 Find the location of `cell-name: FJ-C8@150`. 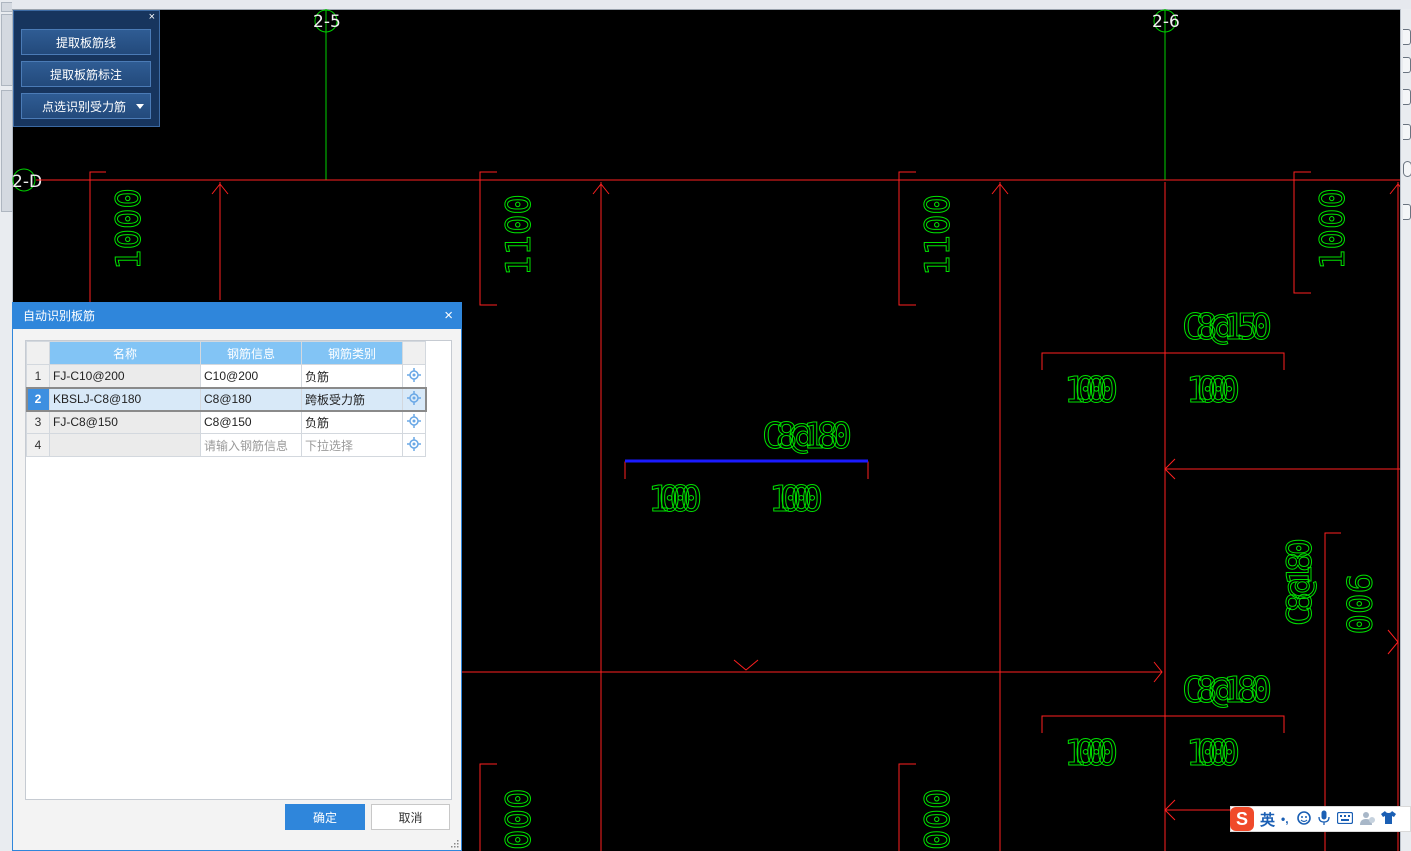

cell-name: FJ-C8@150 is located at coordinates (125, 422).